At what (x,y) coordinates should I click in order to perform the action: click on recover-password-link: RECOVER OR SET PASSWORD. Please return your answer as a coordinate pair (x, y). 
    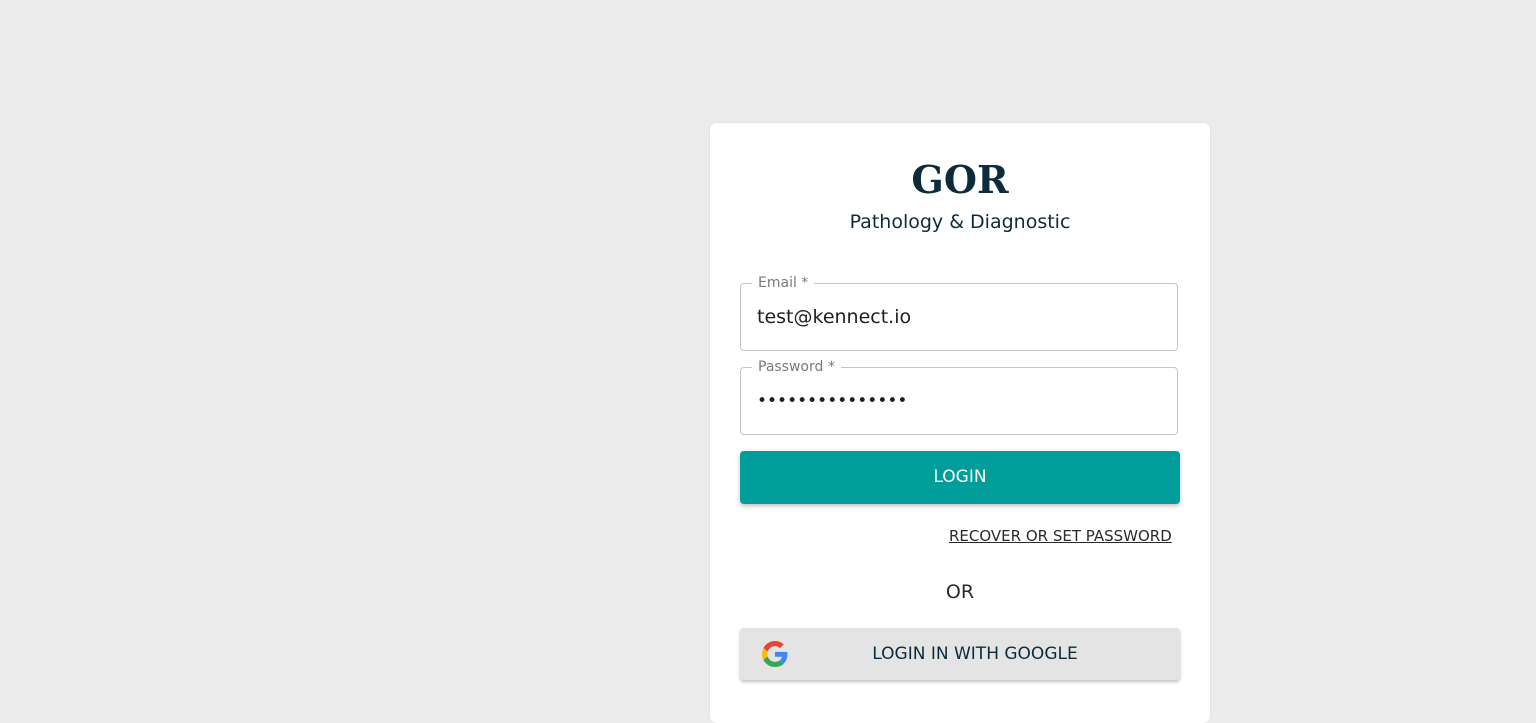
    Looking at the image, I should click on (1060, 536).